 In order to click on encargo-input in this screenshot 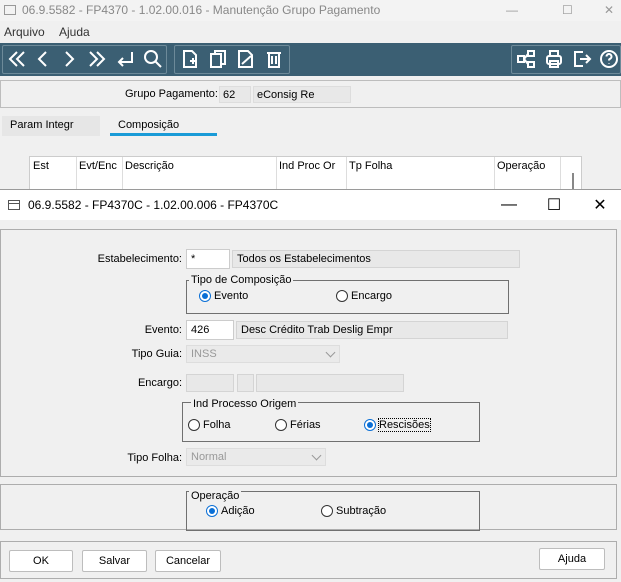, I will do `click(210, 383)`.